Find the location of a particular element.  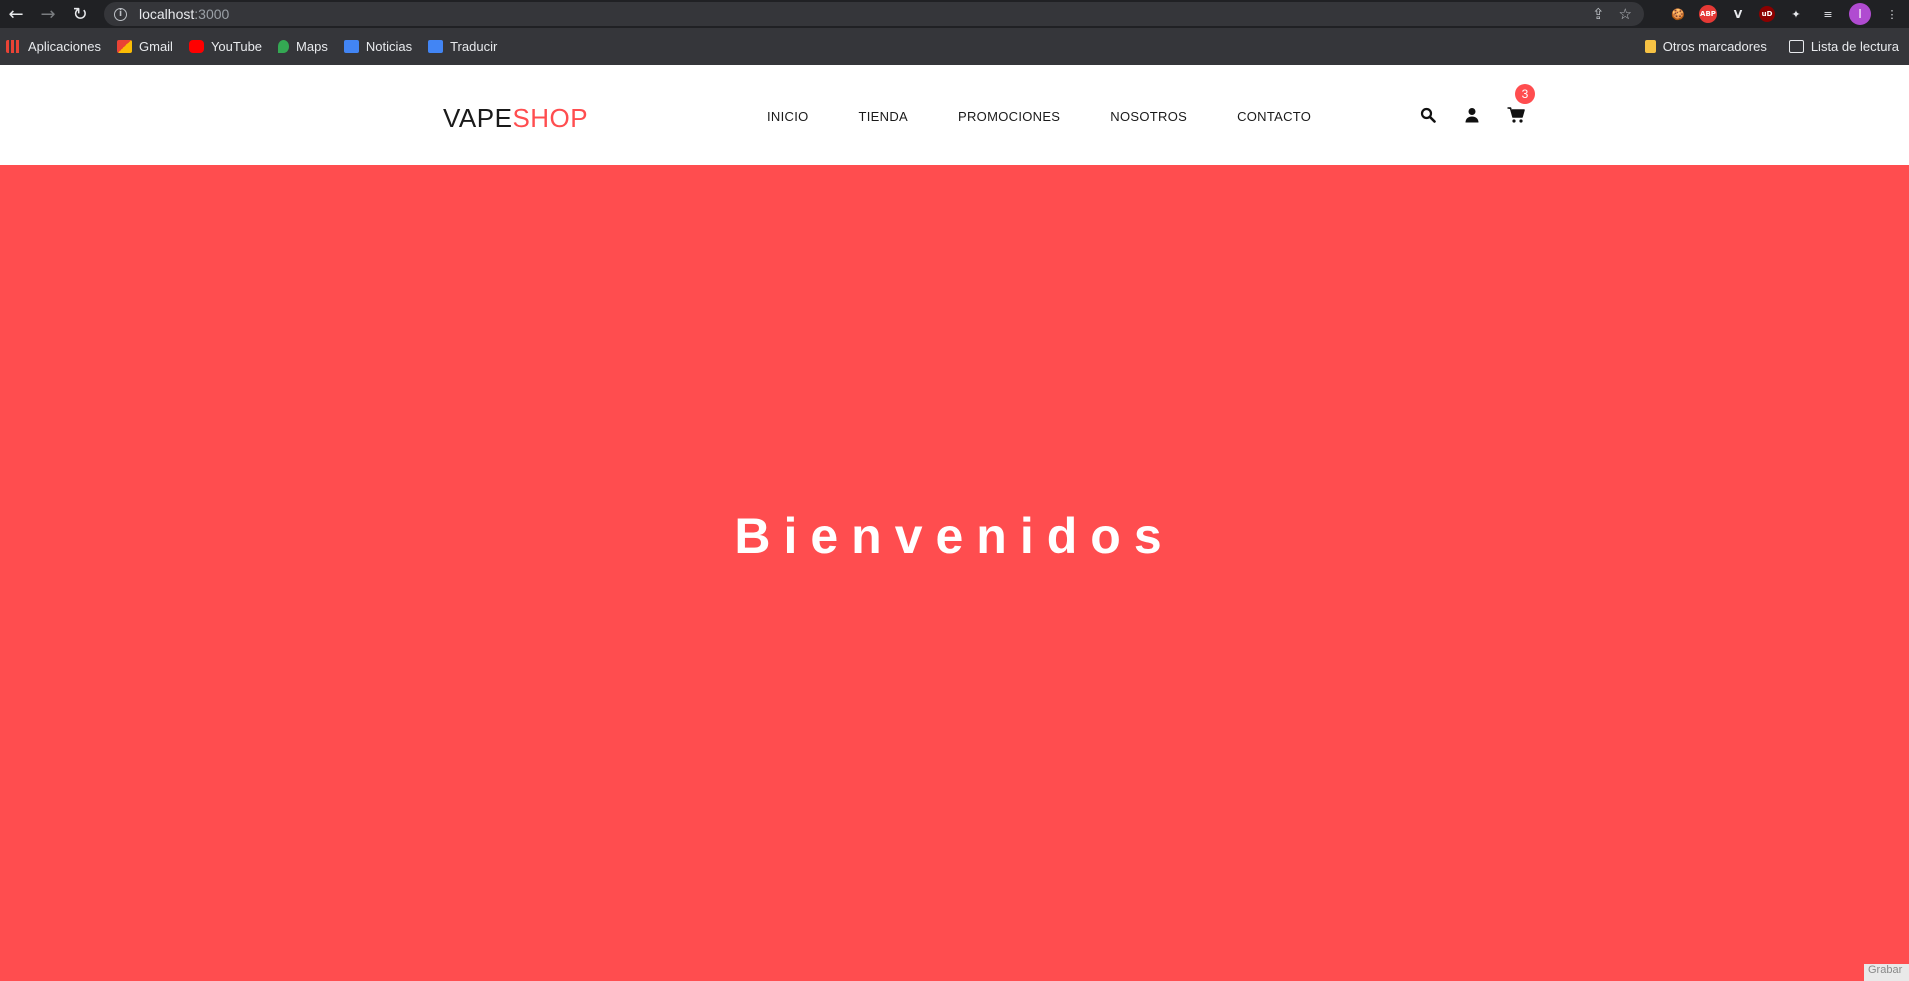

search-icon is located at coordinates (1428, 115).